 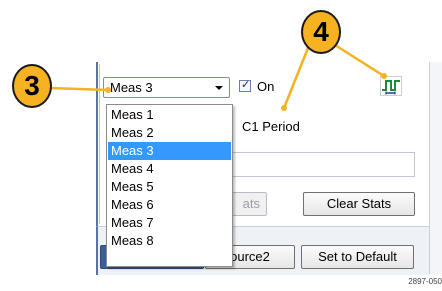 I want to click on list-item-meas-6: Meas 6, so click(x=169, y=205).